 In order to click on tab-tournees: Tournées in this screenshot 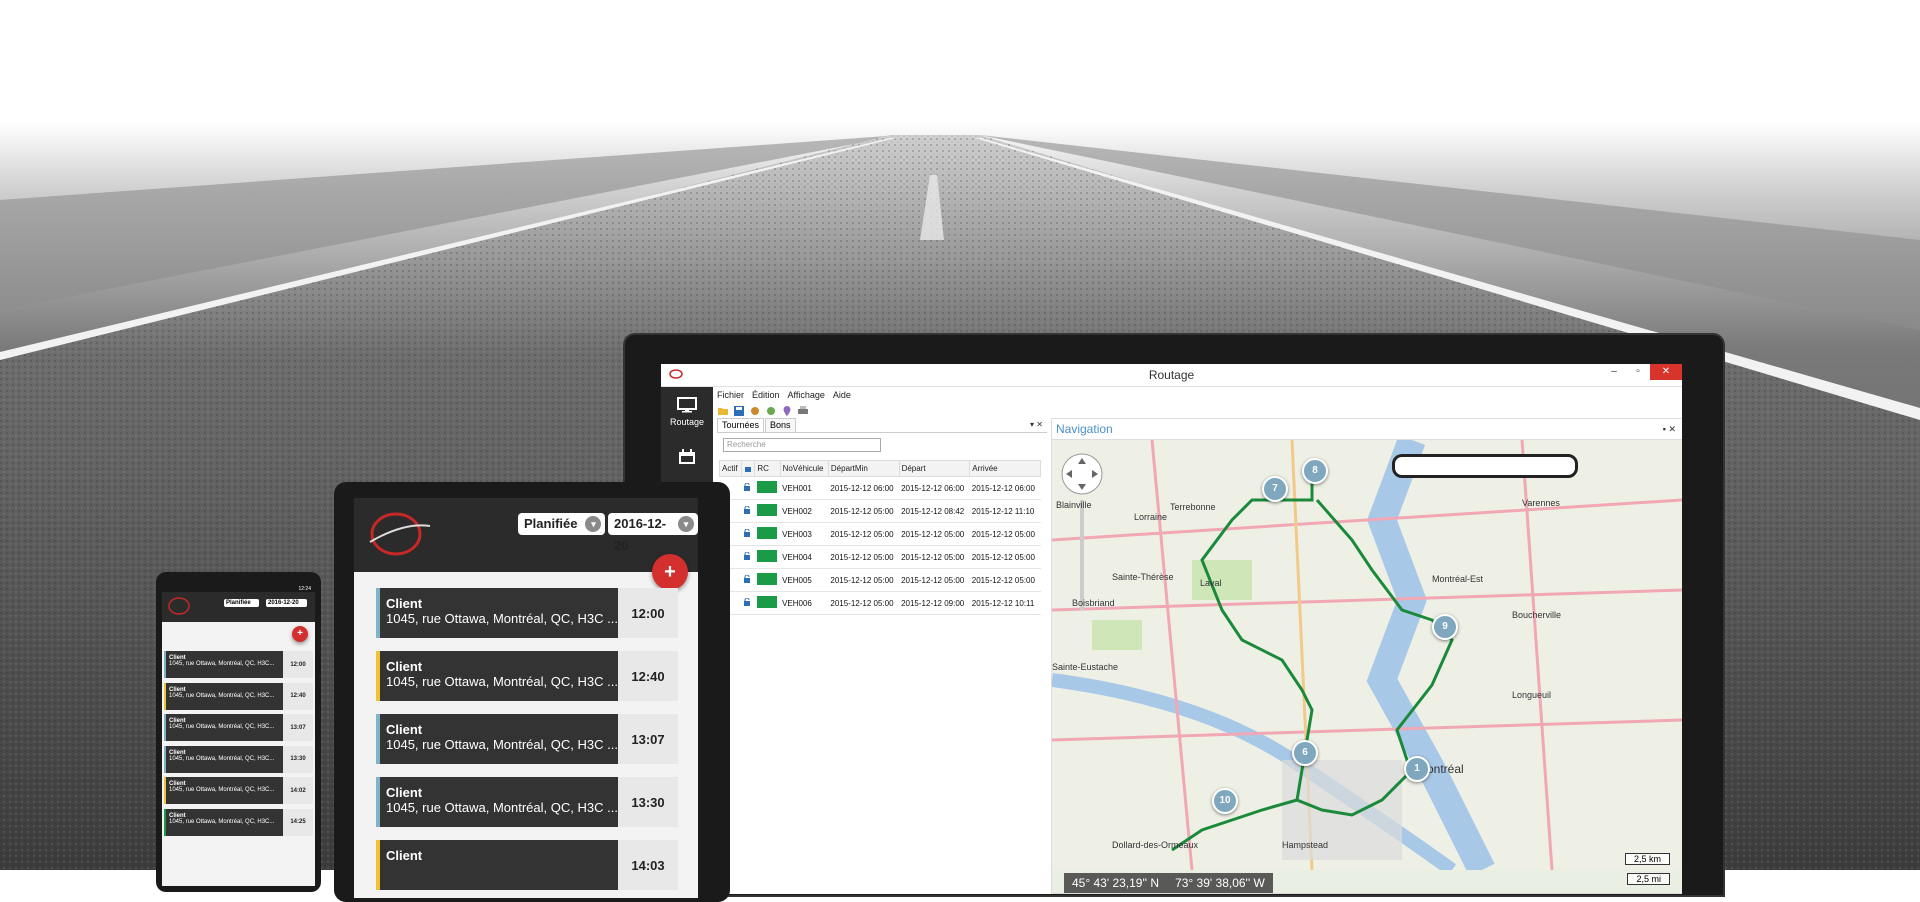, I will do `click(741, 425)`.